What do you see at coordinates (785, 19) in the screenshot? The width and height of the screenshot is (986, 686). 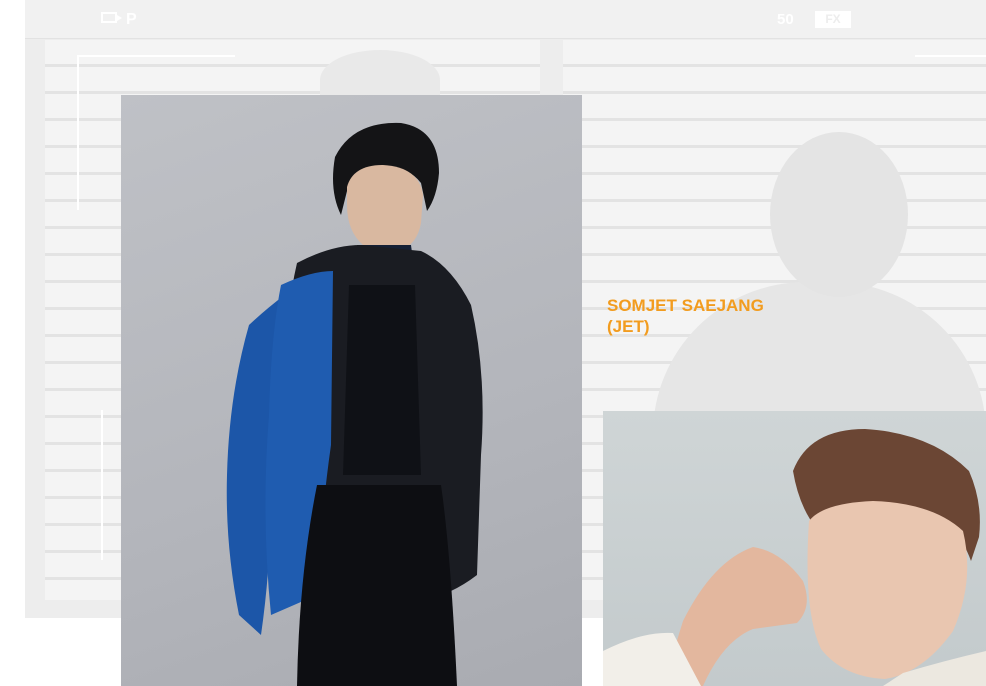 I see `frame-rate-label: 50` at bounding box center [785, 19].